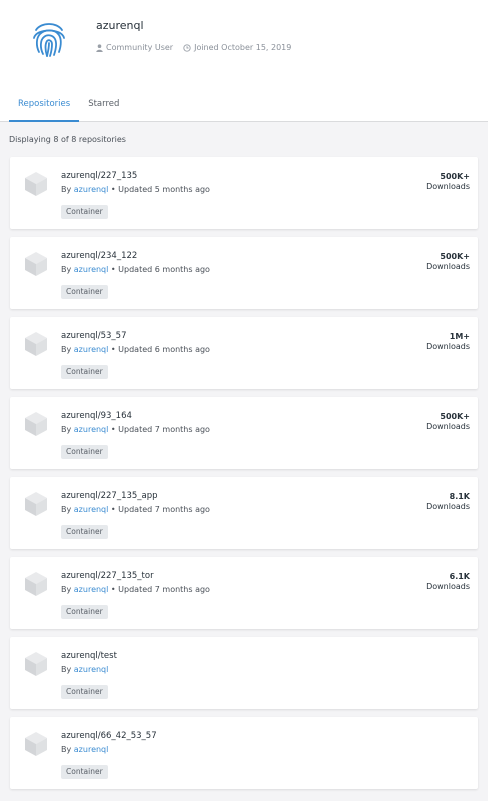 The height and width of the screenshot is (801, 488). Describe the element at coordinates (187, 47) in the screenshot. I see `clock-icon` at that location.